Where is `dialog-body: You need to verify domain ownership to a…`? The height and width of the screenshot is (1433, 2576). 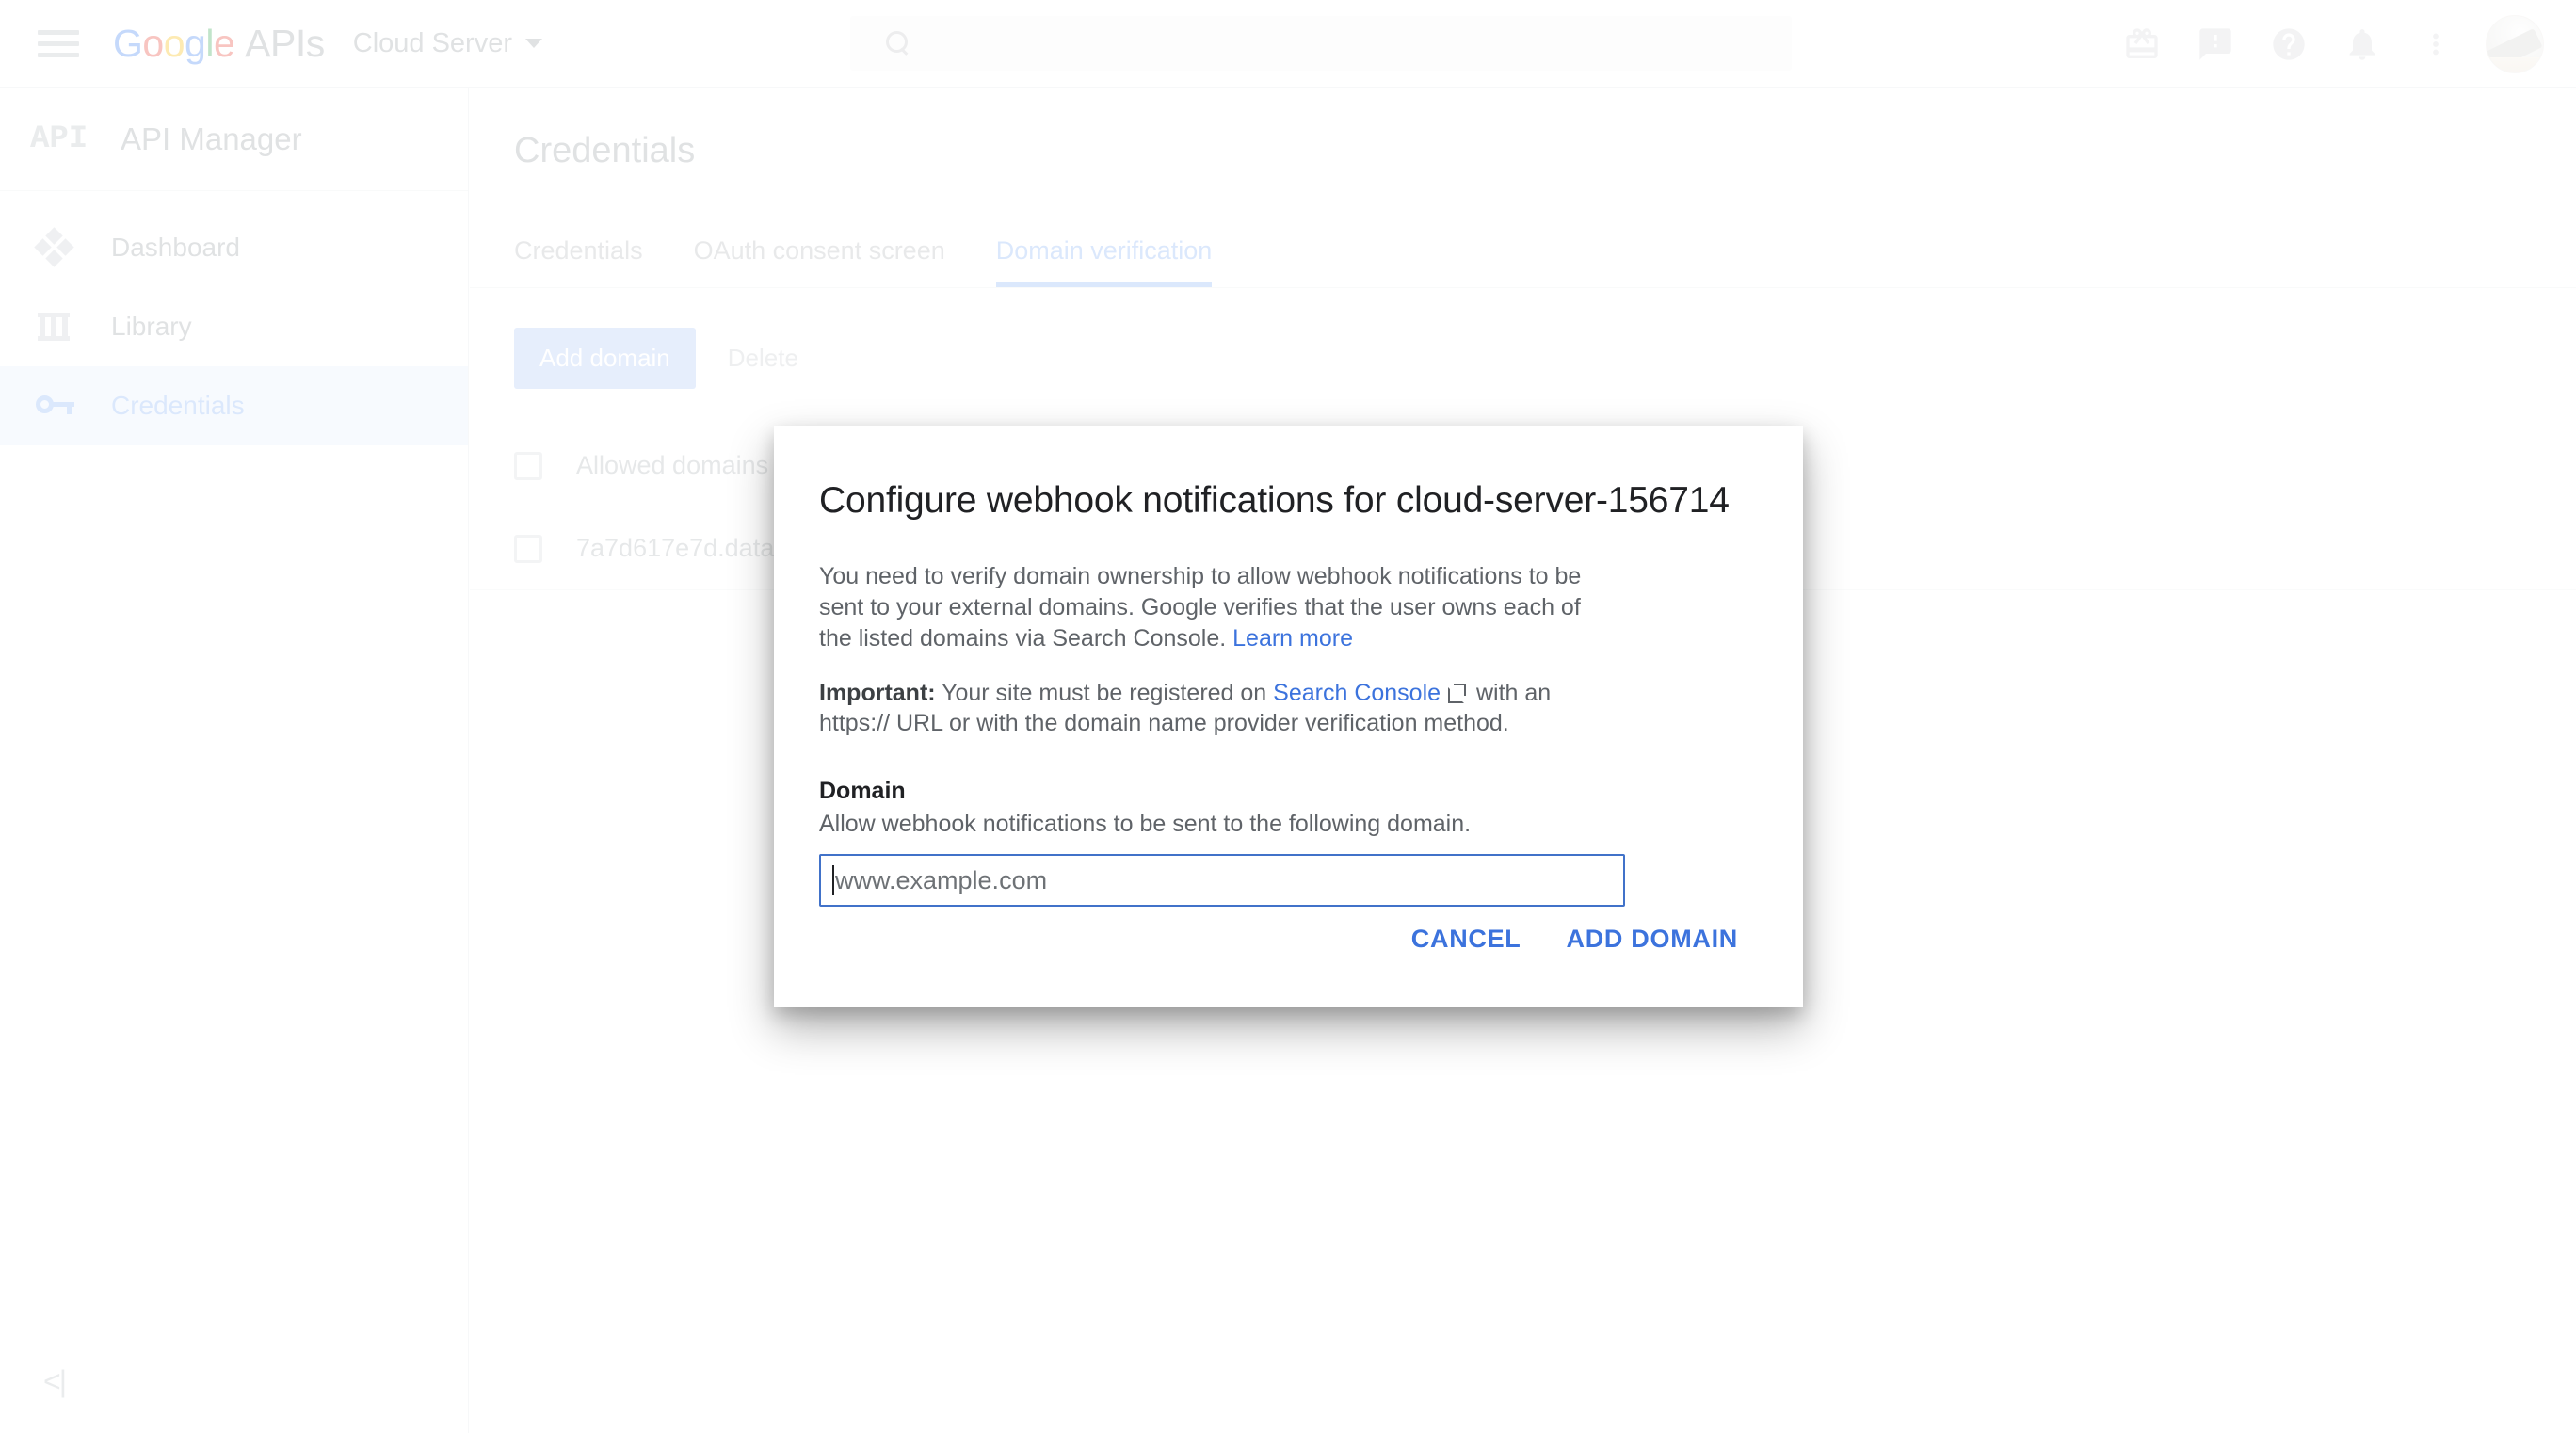 dialog-body: You need to verify domain ownership to a… is located at coordinates (1288, 734).